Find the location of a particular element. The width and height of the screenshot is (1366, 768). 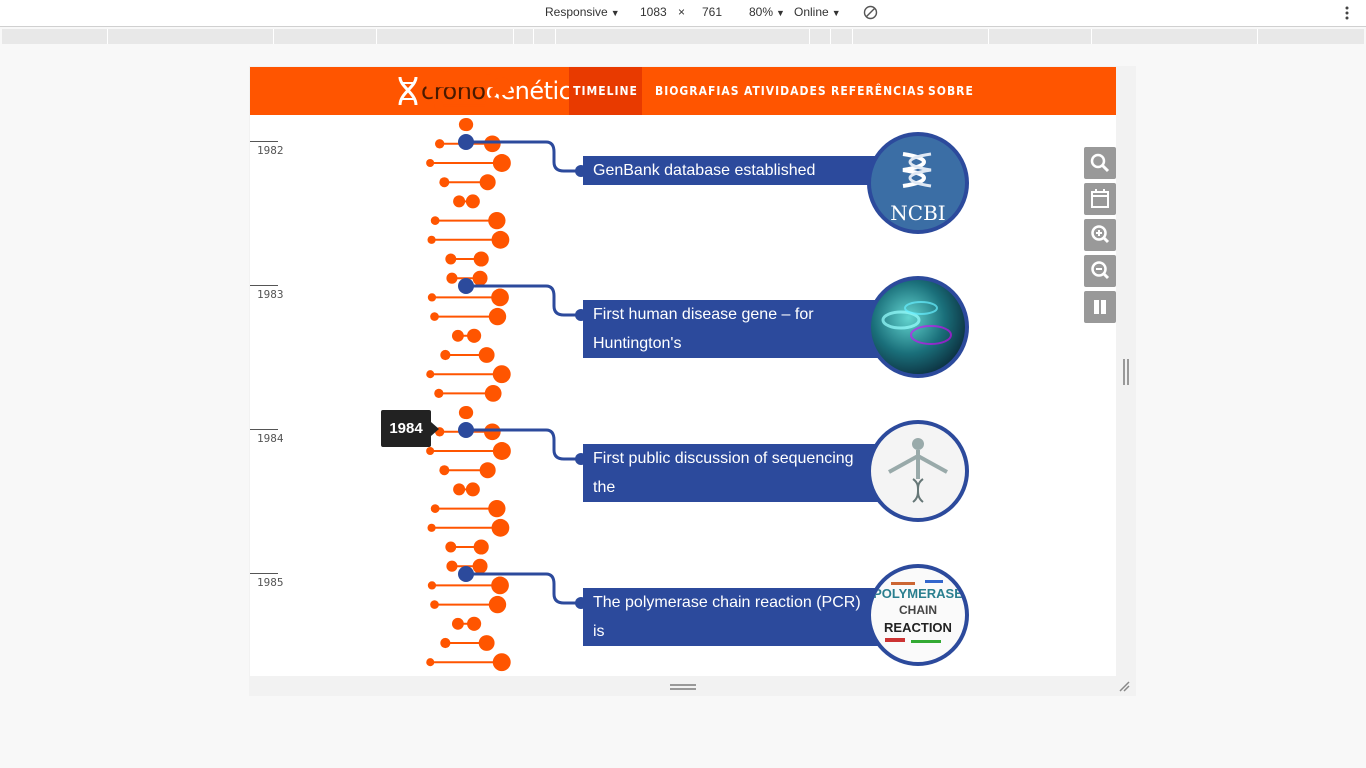

zoom-out-icon is located at coordinates (1100, 270).